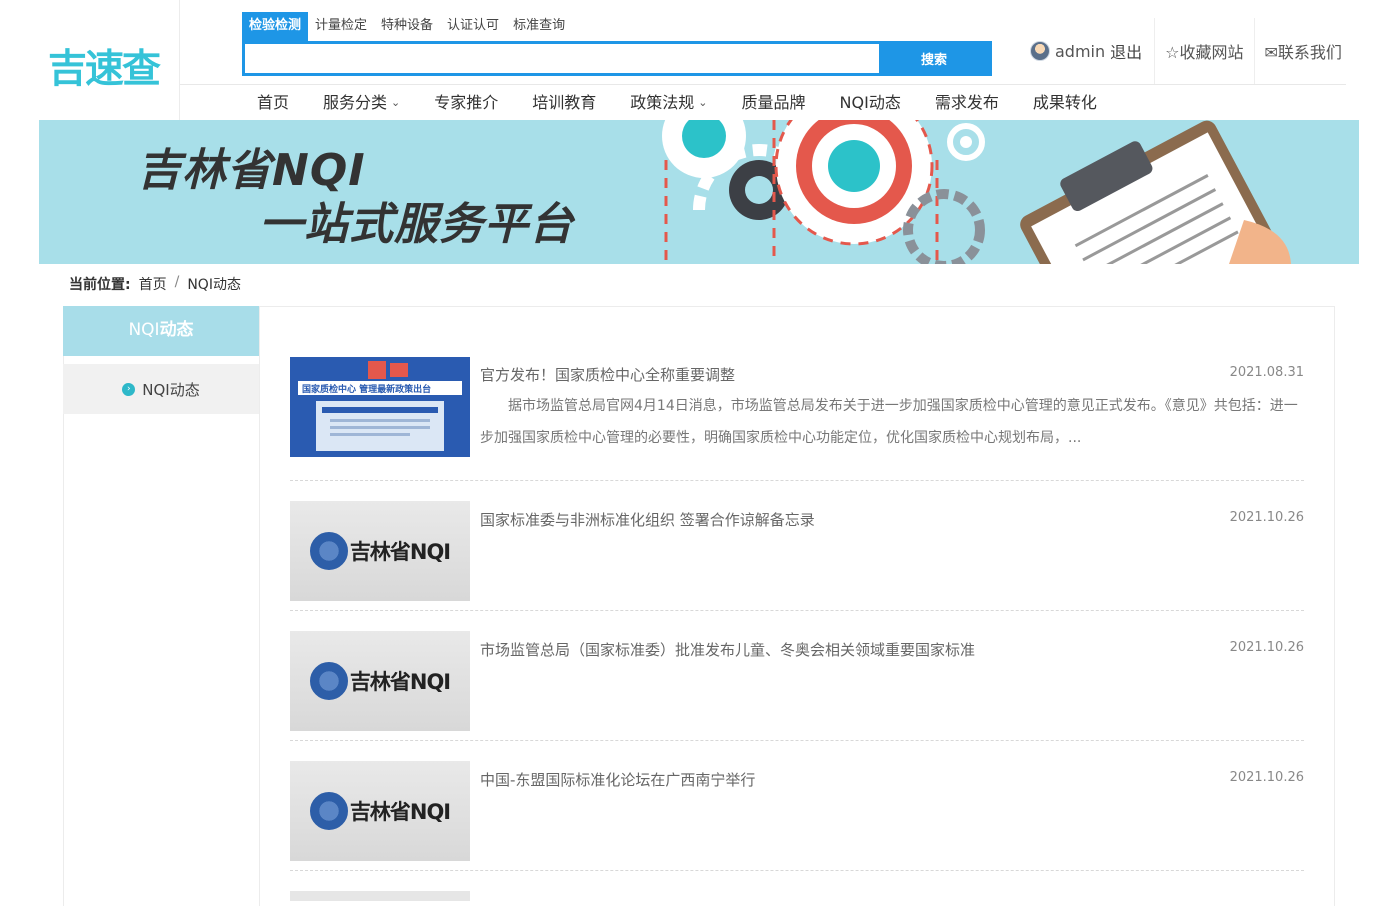 This screenshot has width=1396, height=906. Describe the element at coordinates (104, 66) in the screenshot. I see `site-logo: 吉速查` at that location.